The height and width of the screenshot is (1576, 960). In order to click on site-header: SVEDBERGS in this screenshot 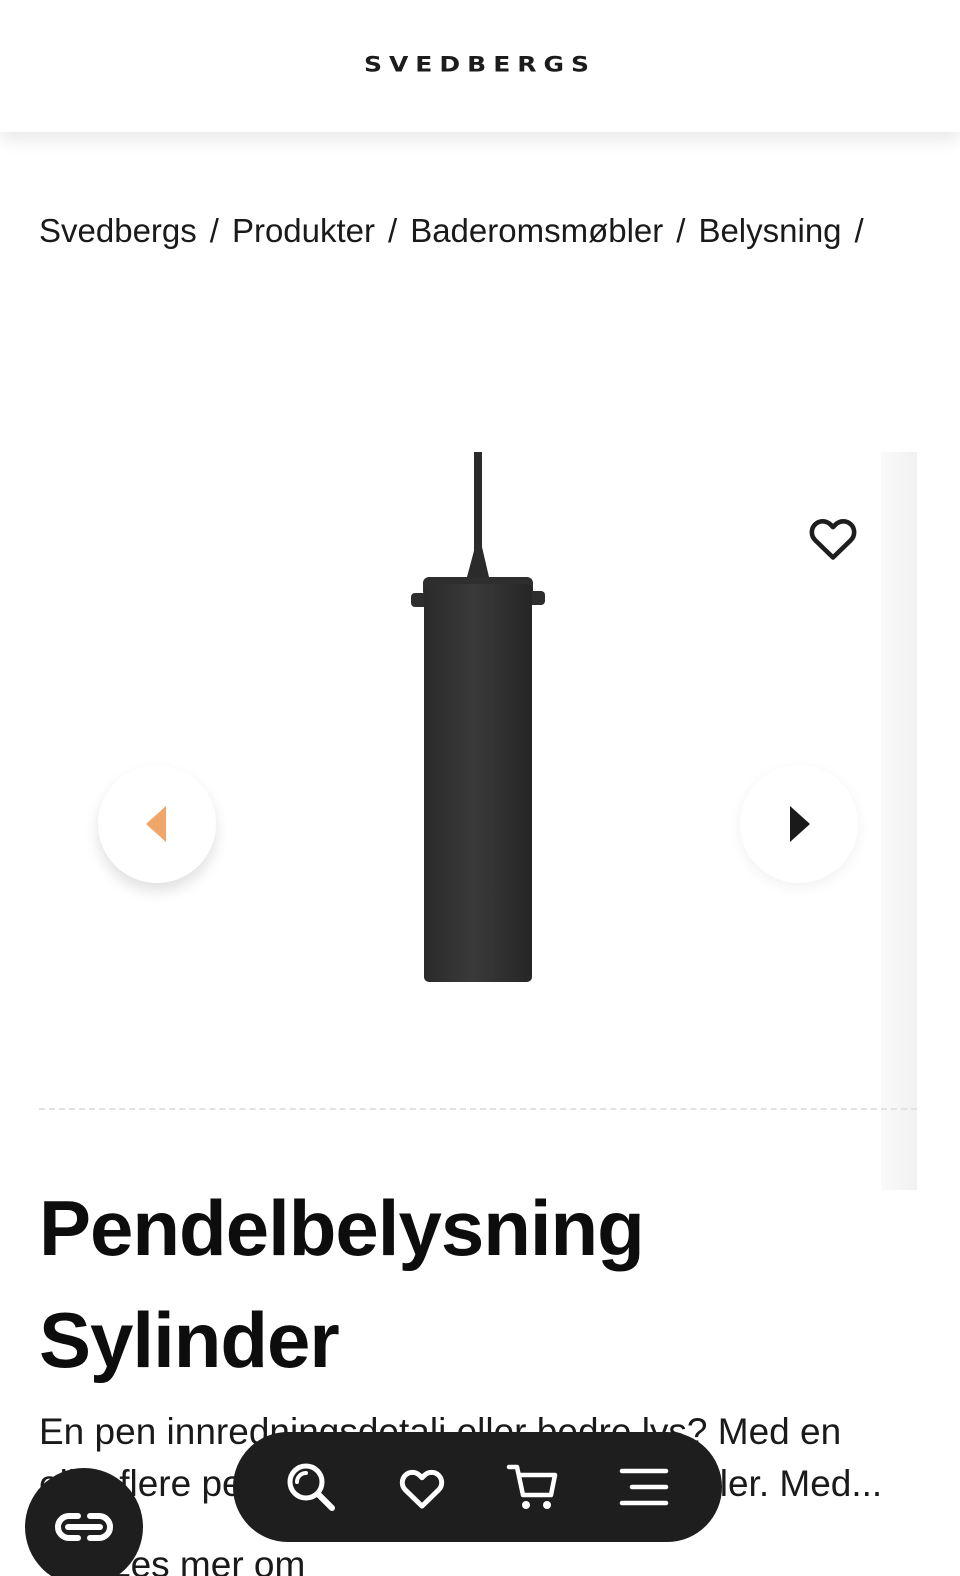, I will do `click(480, 66)`.